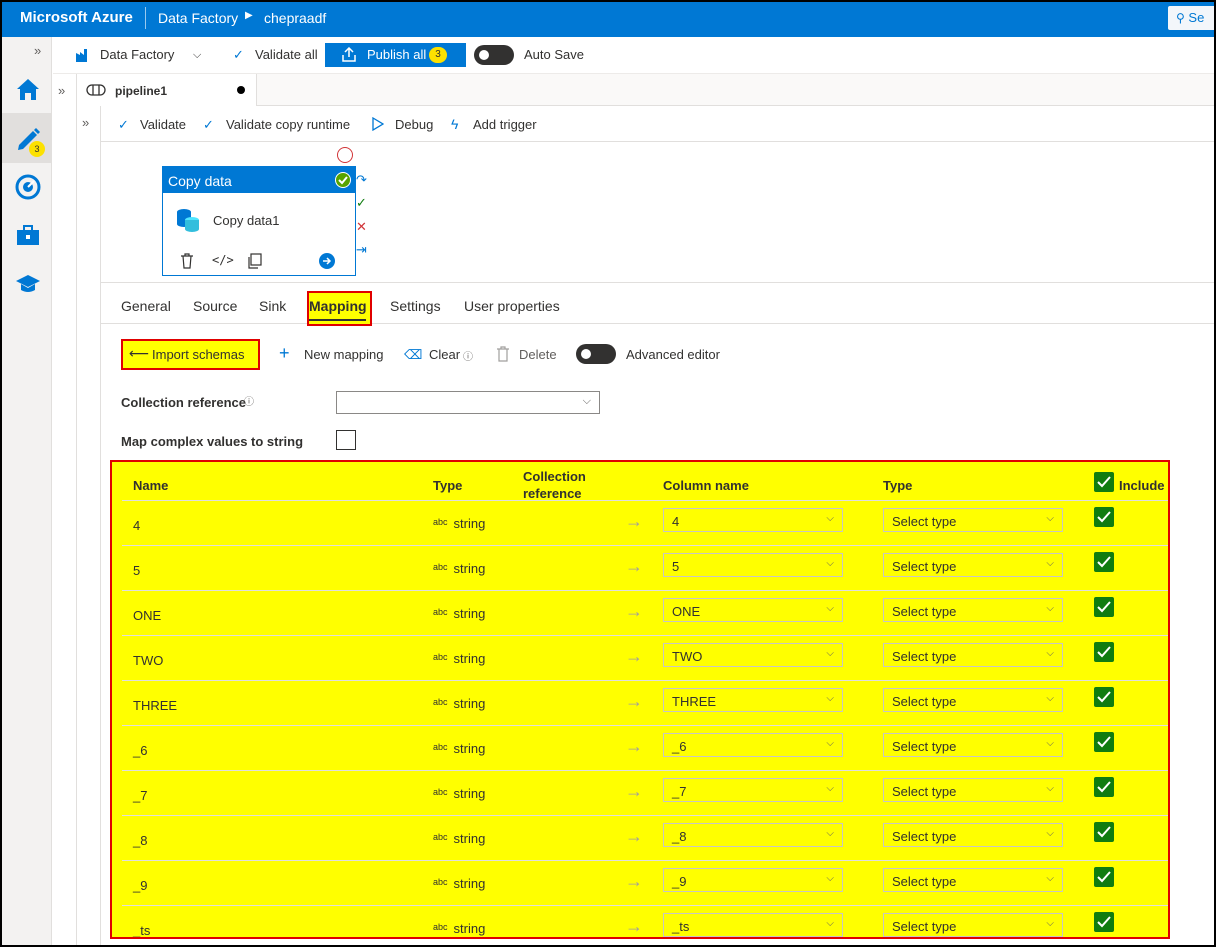 The width and height of the screenshot is (1216, 947). What do you see at coordinates (414, 124) in the screenshot?
I see `debug-button: Debug` at bounding box center [414, 124].